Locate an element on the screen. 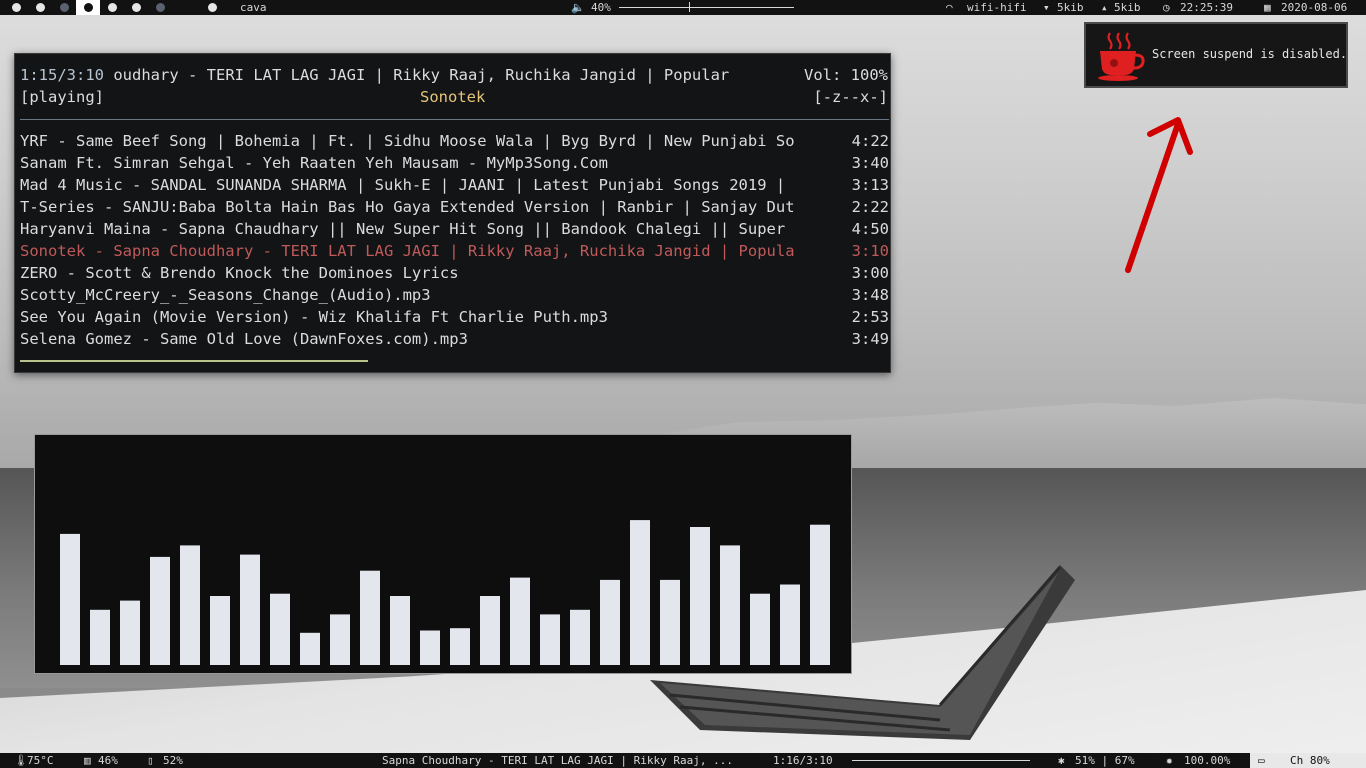  volume-label: 40% is located at coordinates (601, 7).